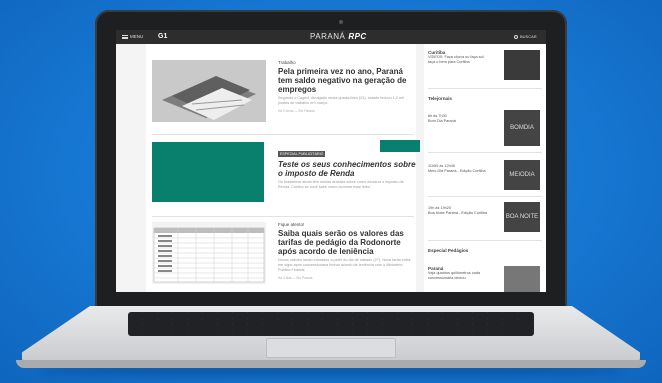 This screenshot has height=383, width=662. What do you see at coordinates (295, 278) in the screenshot?
I see `story-meta: Há 3 dias — Em Paraná` at bounding box center [295, 278].